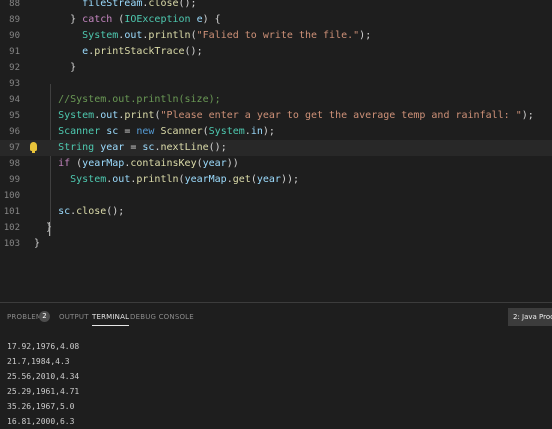 The image size is (552, 429). Describe the element at coordinates (184, 147) in the screenshot. I see `code-token: nextLine` at that location.